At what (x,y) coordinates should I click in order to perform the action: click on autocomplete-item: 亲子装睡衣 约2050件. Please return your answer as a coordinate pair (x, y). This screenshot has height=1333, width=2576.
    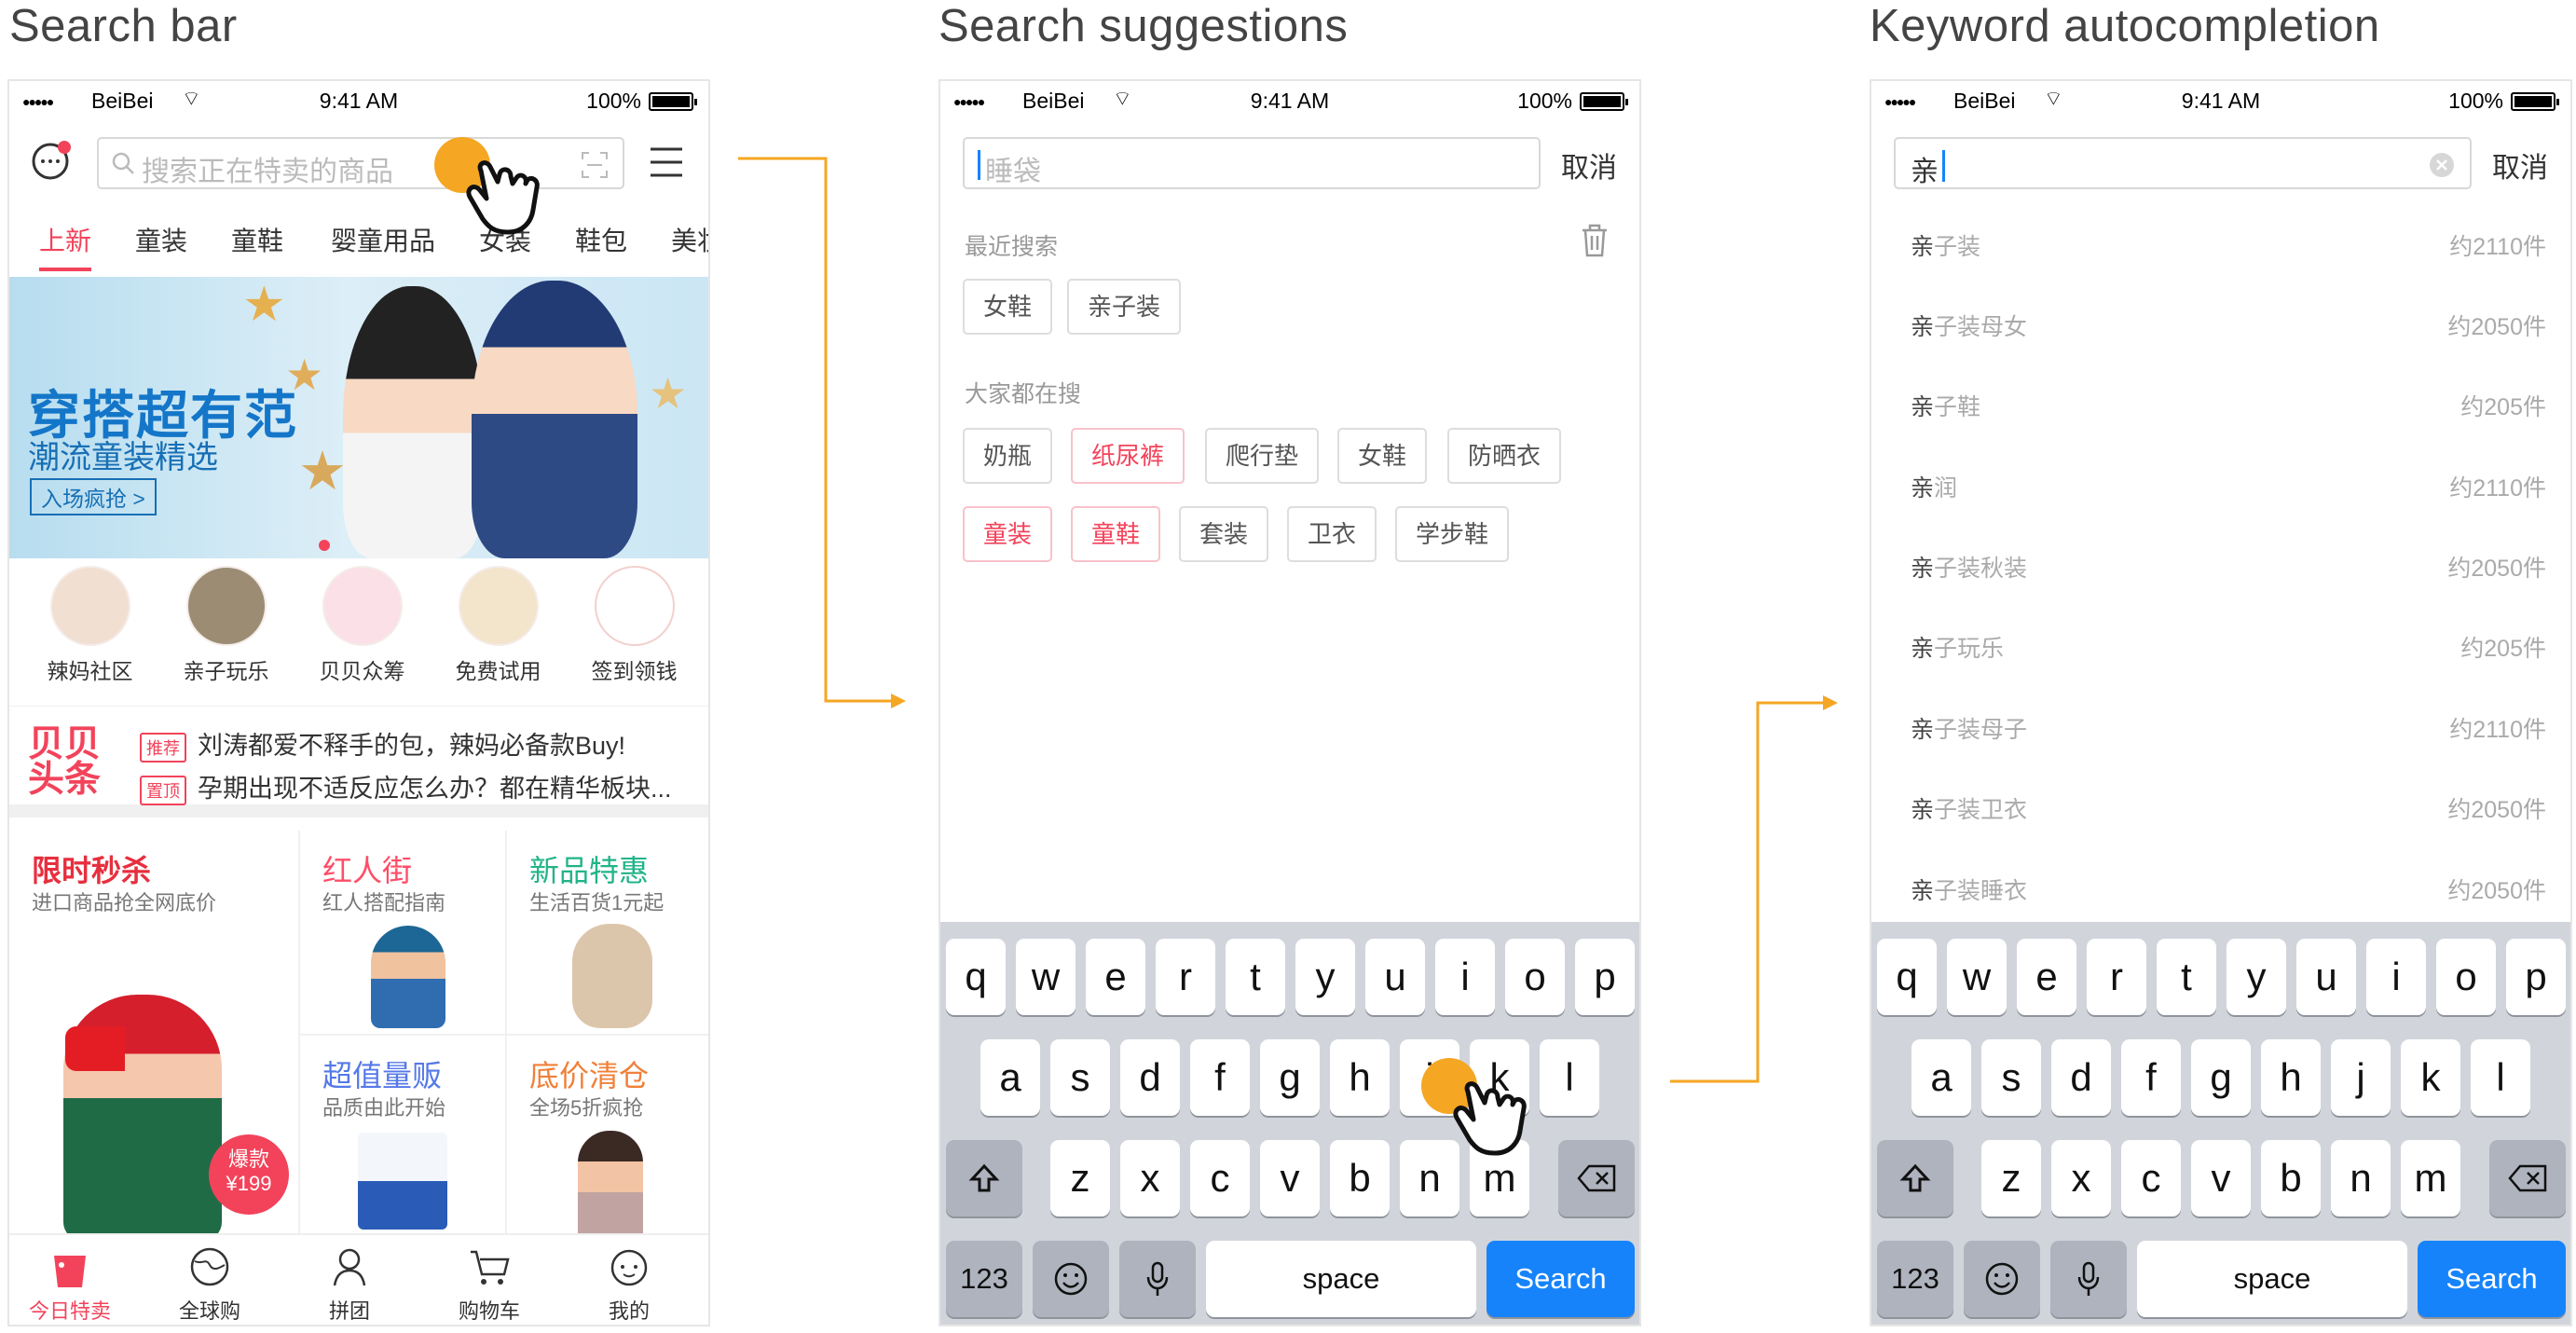
    Looking at the image, I should click on (2220, 887).